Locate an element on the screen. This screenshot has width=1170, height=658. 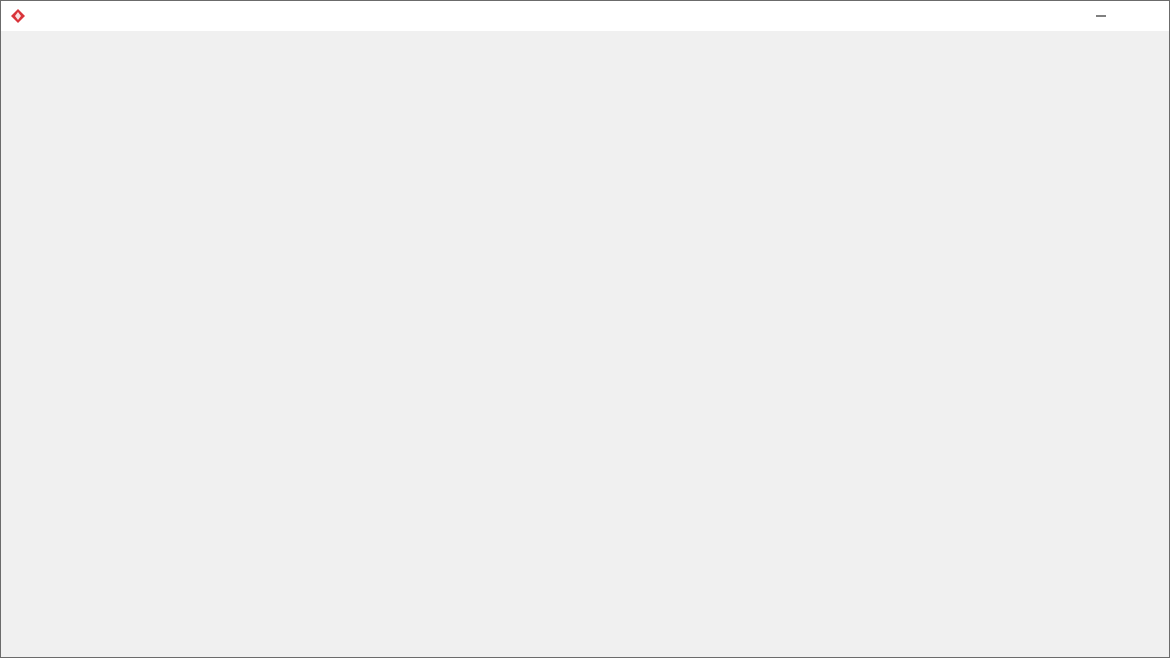
visual-paradigm-logo-icon is located at coordinates (18, 16).